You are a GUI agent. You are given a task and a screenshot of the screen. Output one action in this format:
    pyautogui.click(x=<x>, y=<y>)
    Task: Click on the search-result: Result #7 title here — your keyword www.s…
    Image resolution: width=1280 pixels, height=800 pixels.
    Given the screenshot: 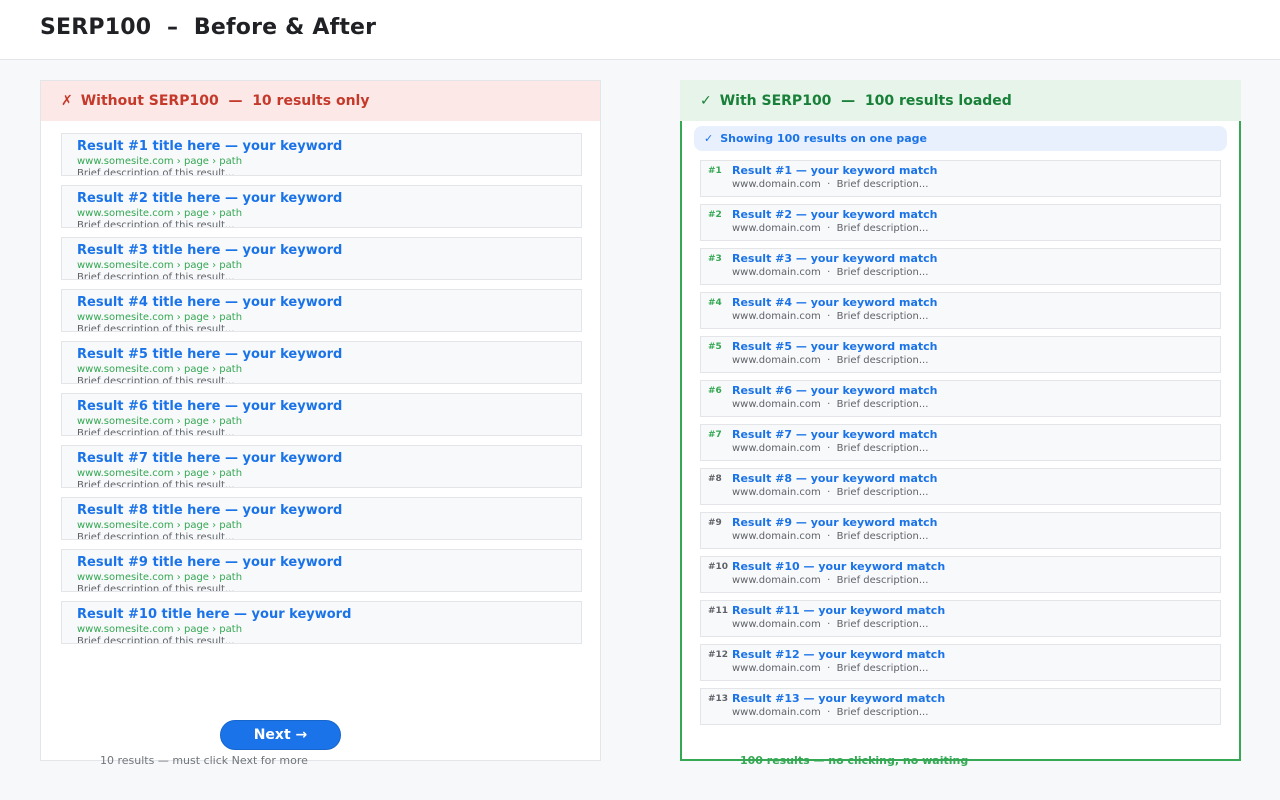 What is the action you would take?
    pyautogui.click(x=321, y=466)
    